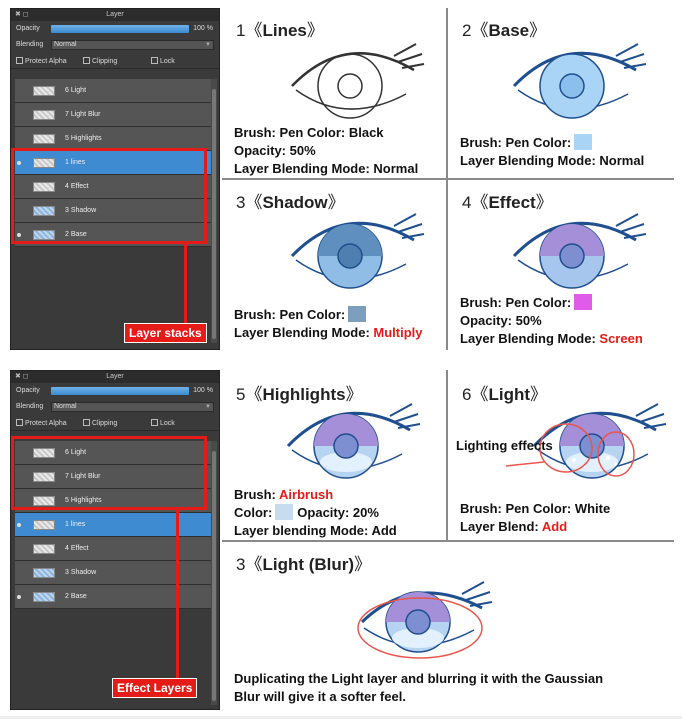 This screenshot has width=682, height=719. What do you see at coordinates (75, 524) in the screenshot?
I see `layer-name: 1 lines` at bounding box center [75, 524].